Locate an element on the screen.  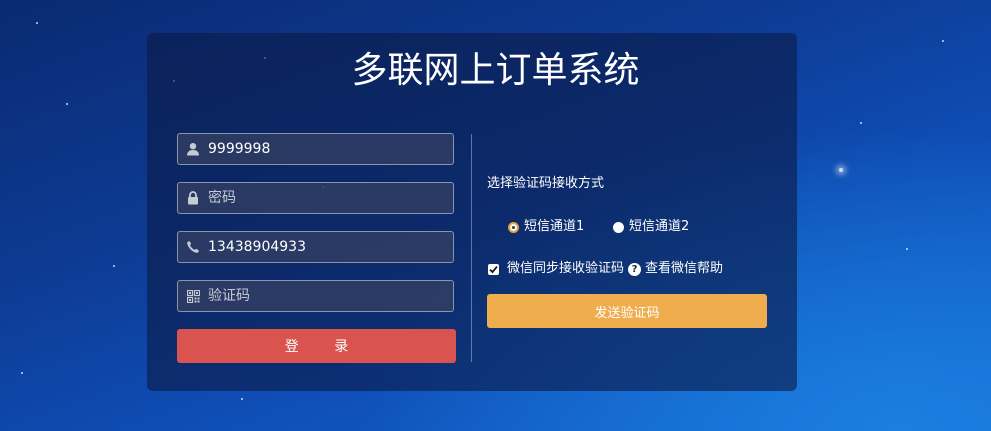
send-code-button: 发送验证码 is located at coordinates (627, 311).